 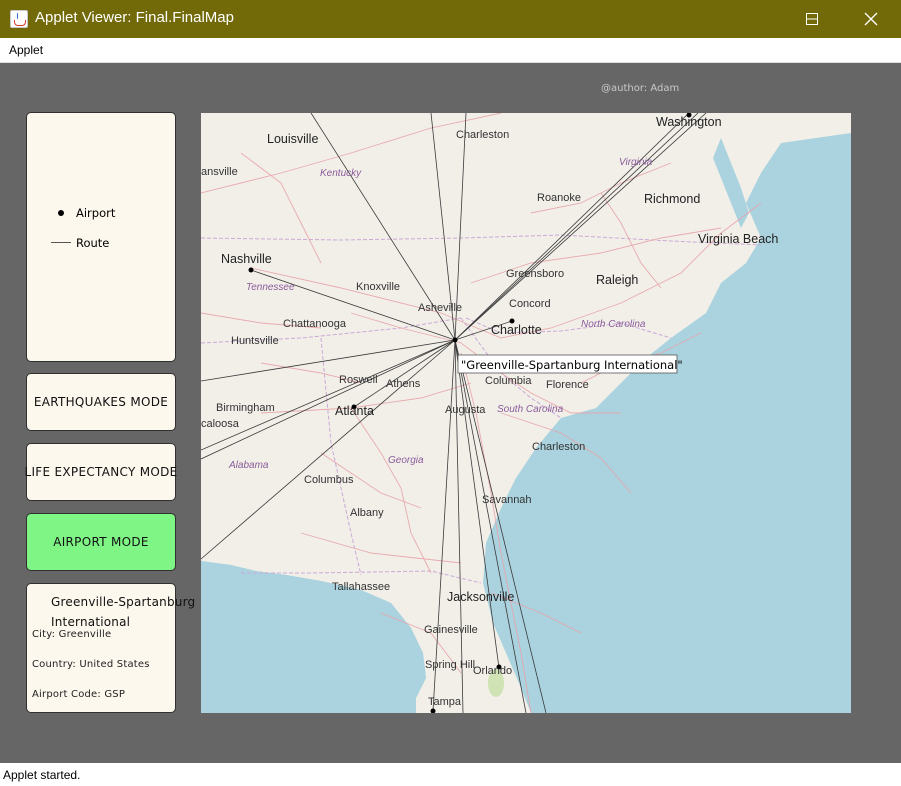 What do you see at coordinates (450, 50) in the screenshot?
I see `menu-bar: Applet` at bounding box center [450, 50].